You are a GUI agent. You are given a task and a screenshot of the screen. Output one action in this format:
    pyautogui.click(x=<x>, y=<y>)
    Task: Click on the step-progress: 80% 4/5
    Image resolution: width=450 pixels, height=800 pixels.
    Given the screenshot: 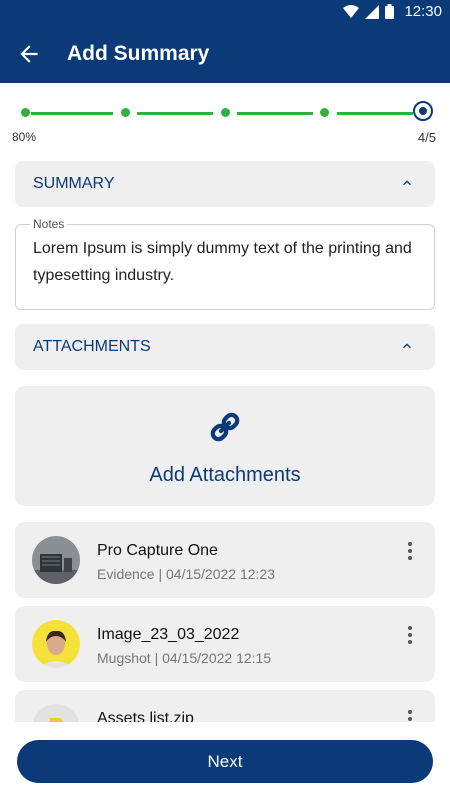 What is the action you would take?
    pyautogui.click(x=225, y=122)
    